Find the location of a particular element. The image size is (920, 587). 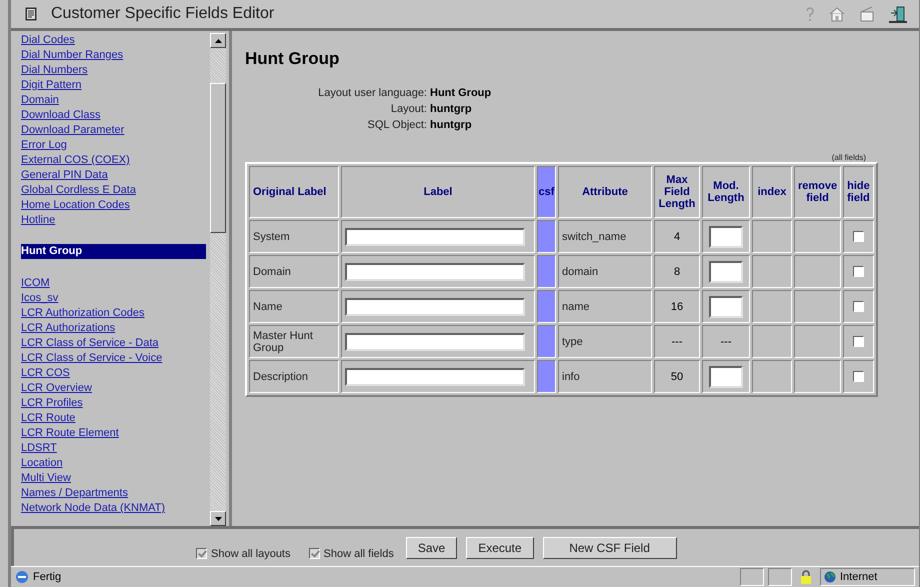

sidebar-link: Network Node Data (KNMAT) is located at coordinates (115, 508).